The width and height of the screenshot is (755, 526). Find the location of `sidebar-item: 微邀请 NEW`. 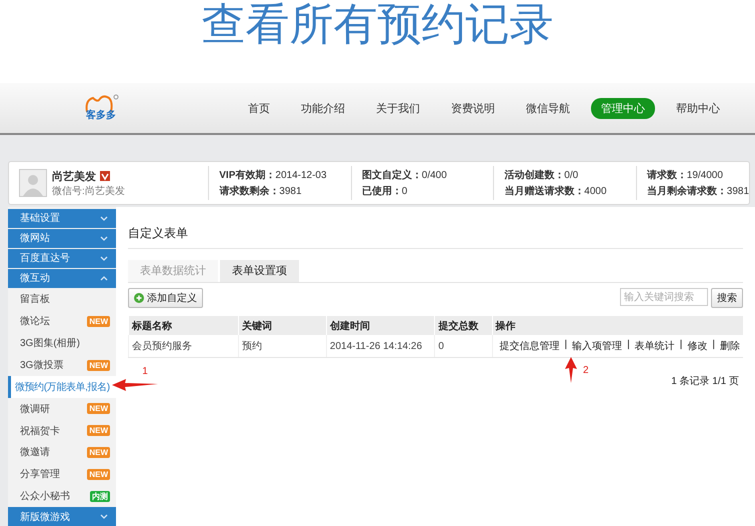

sidebar-item: 微邀请 NEW is located at coordinates (62, 453).